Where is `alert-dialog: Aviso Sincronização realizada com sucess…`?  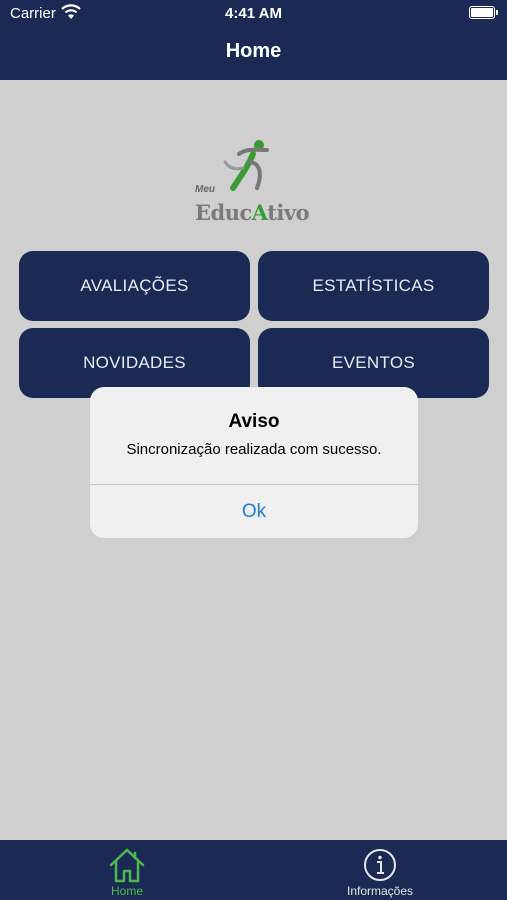 alert-dialog: Aviso Sincronização realizada com sucess… is located at coordinates (254, 462).